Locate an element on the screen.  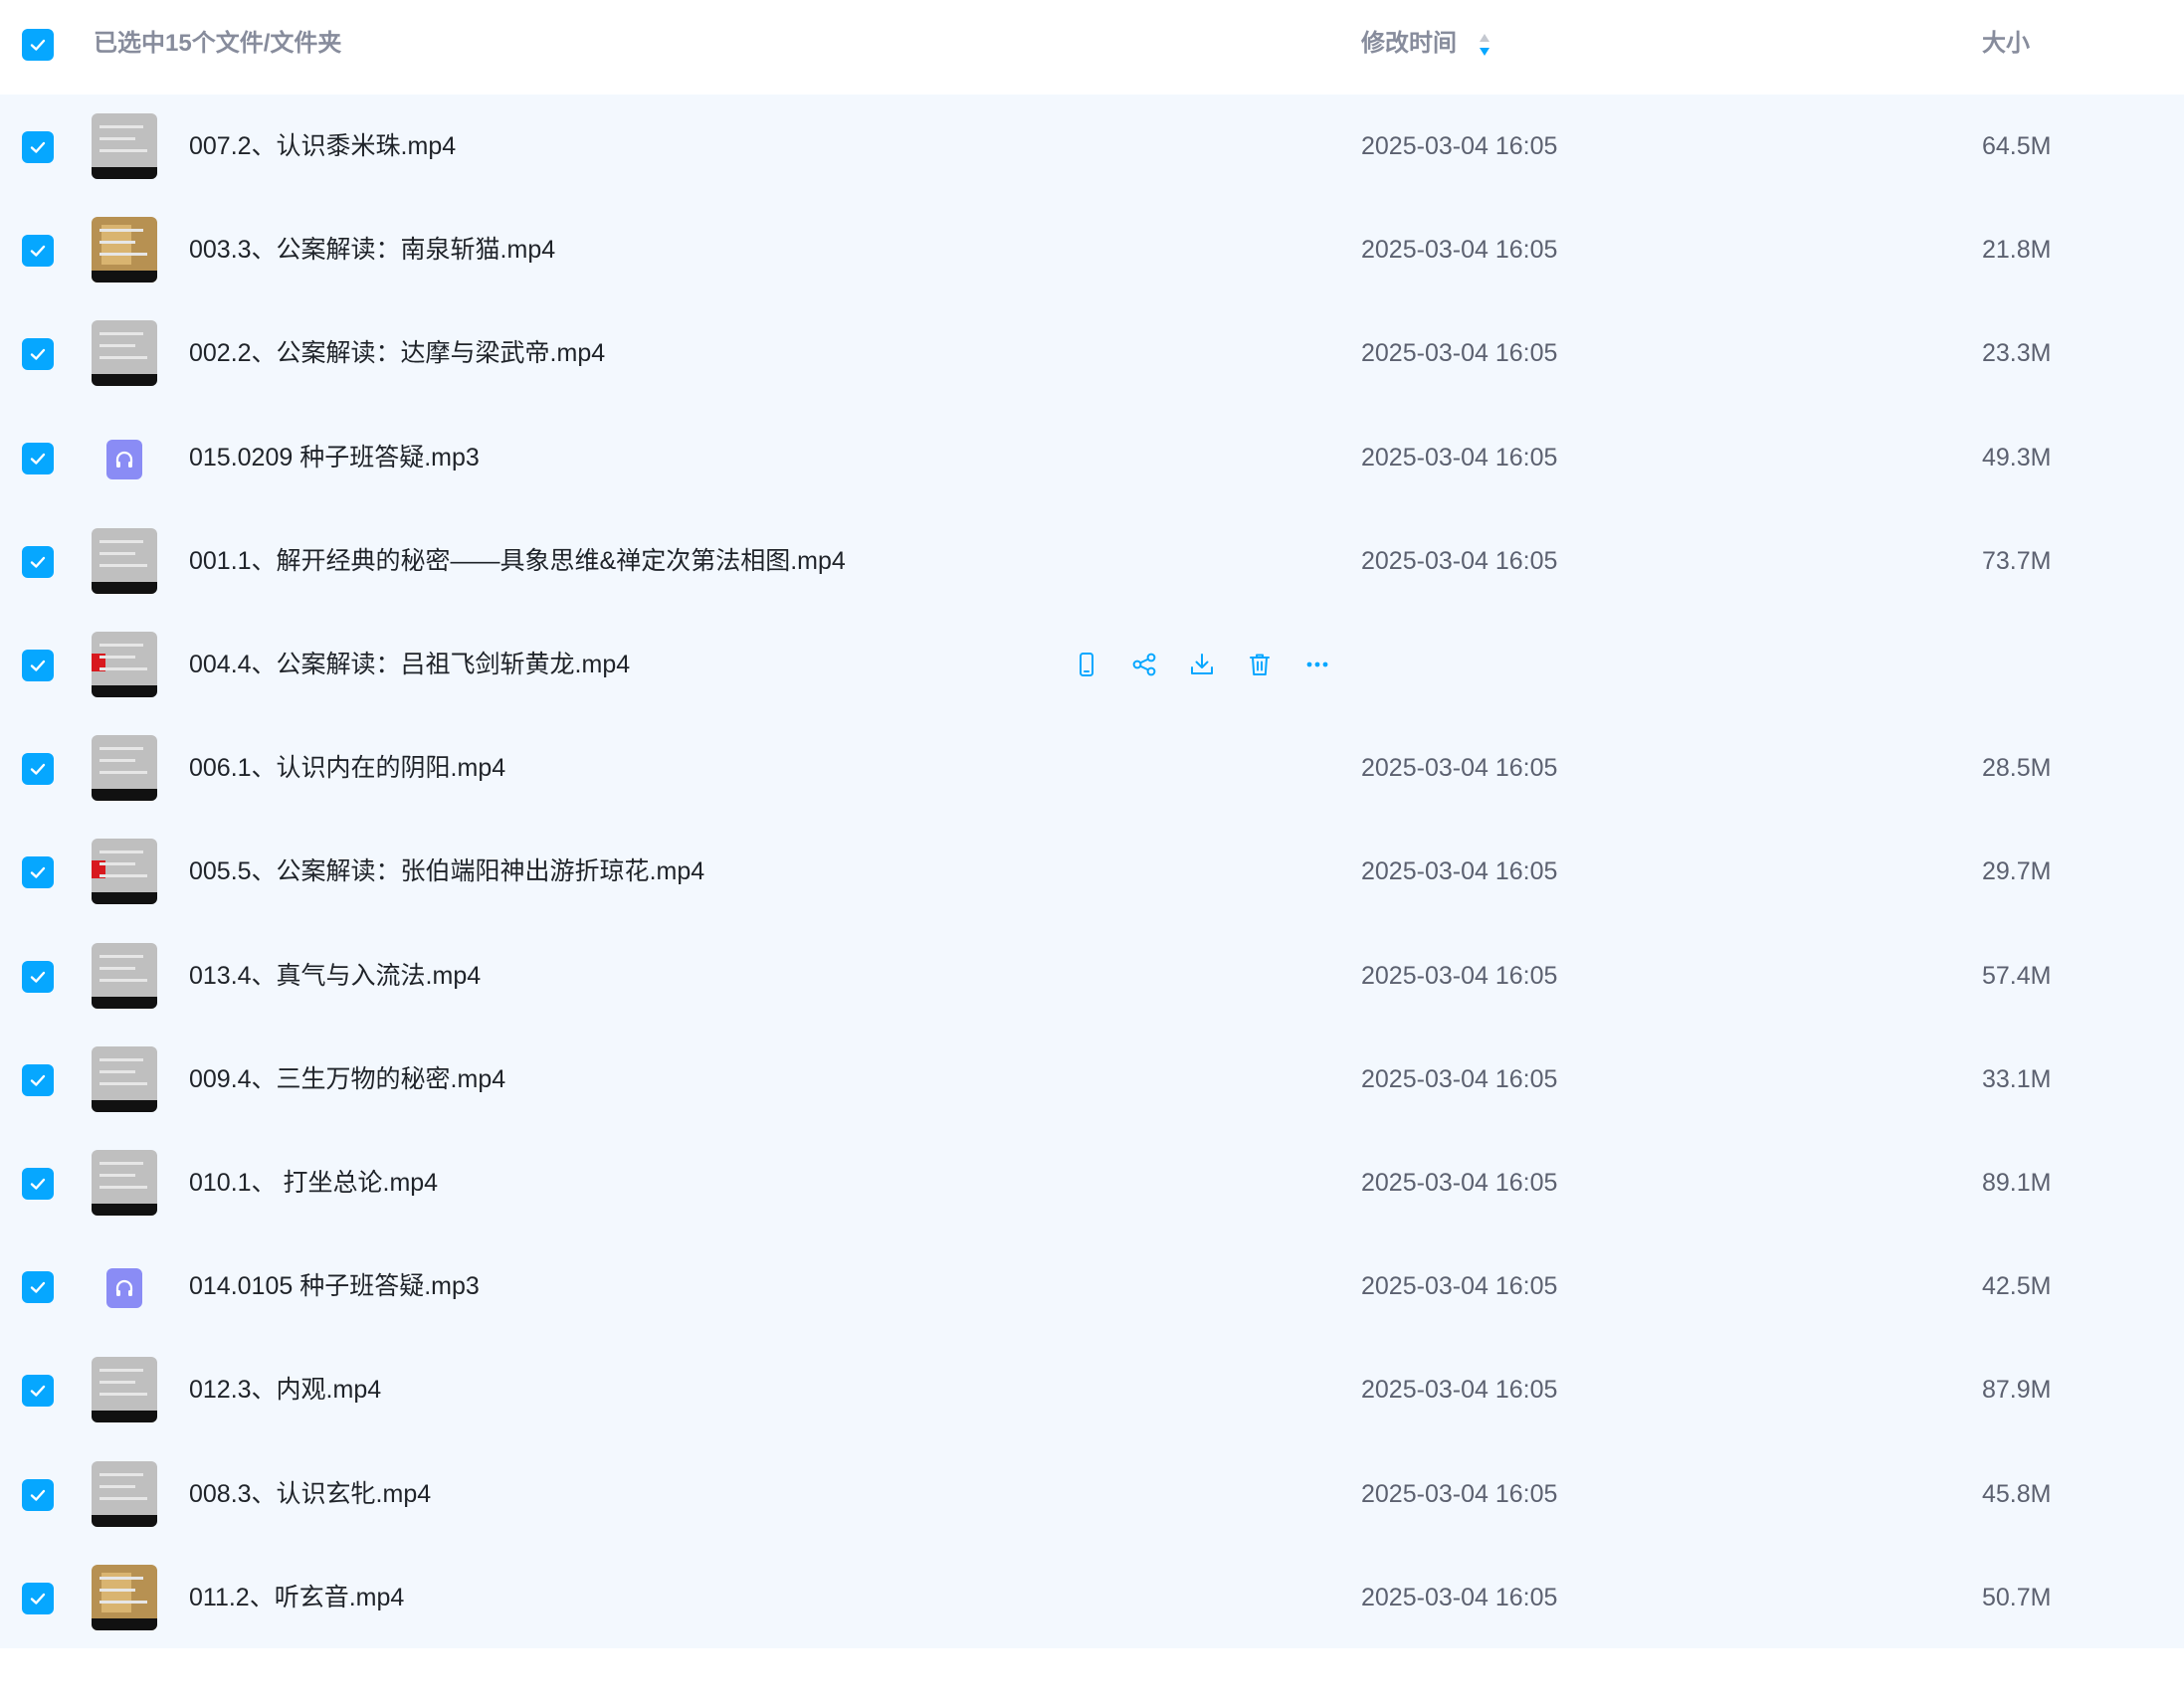
file-row: 010.1、 打坐总论.mp4 2025-03-04 16:05 89.1M is located at coordinates (1092, 1182).